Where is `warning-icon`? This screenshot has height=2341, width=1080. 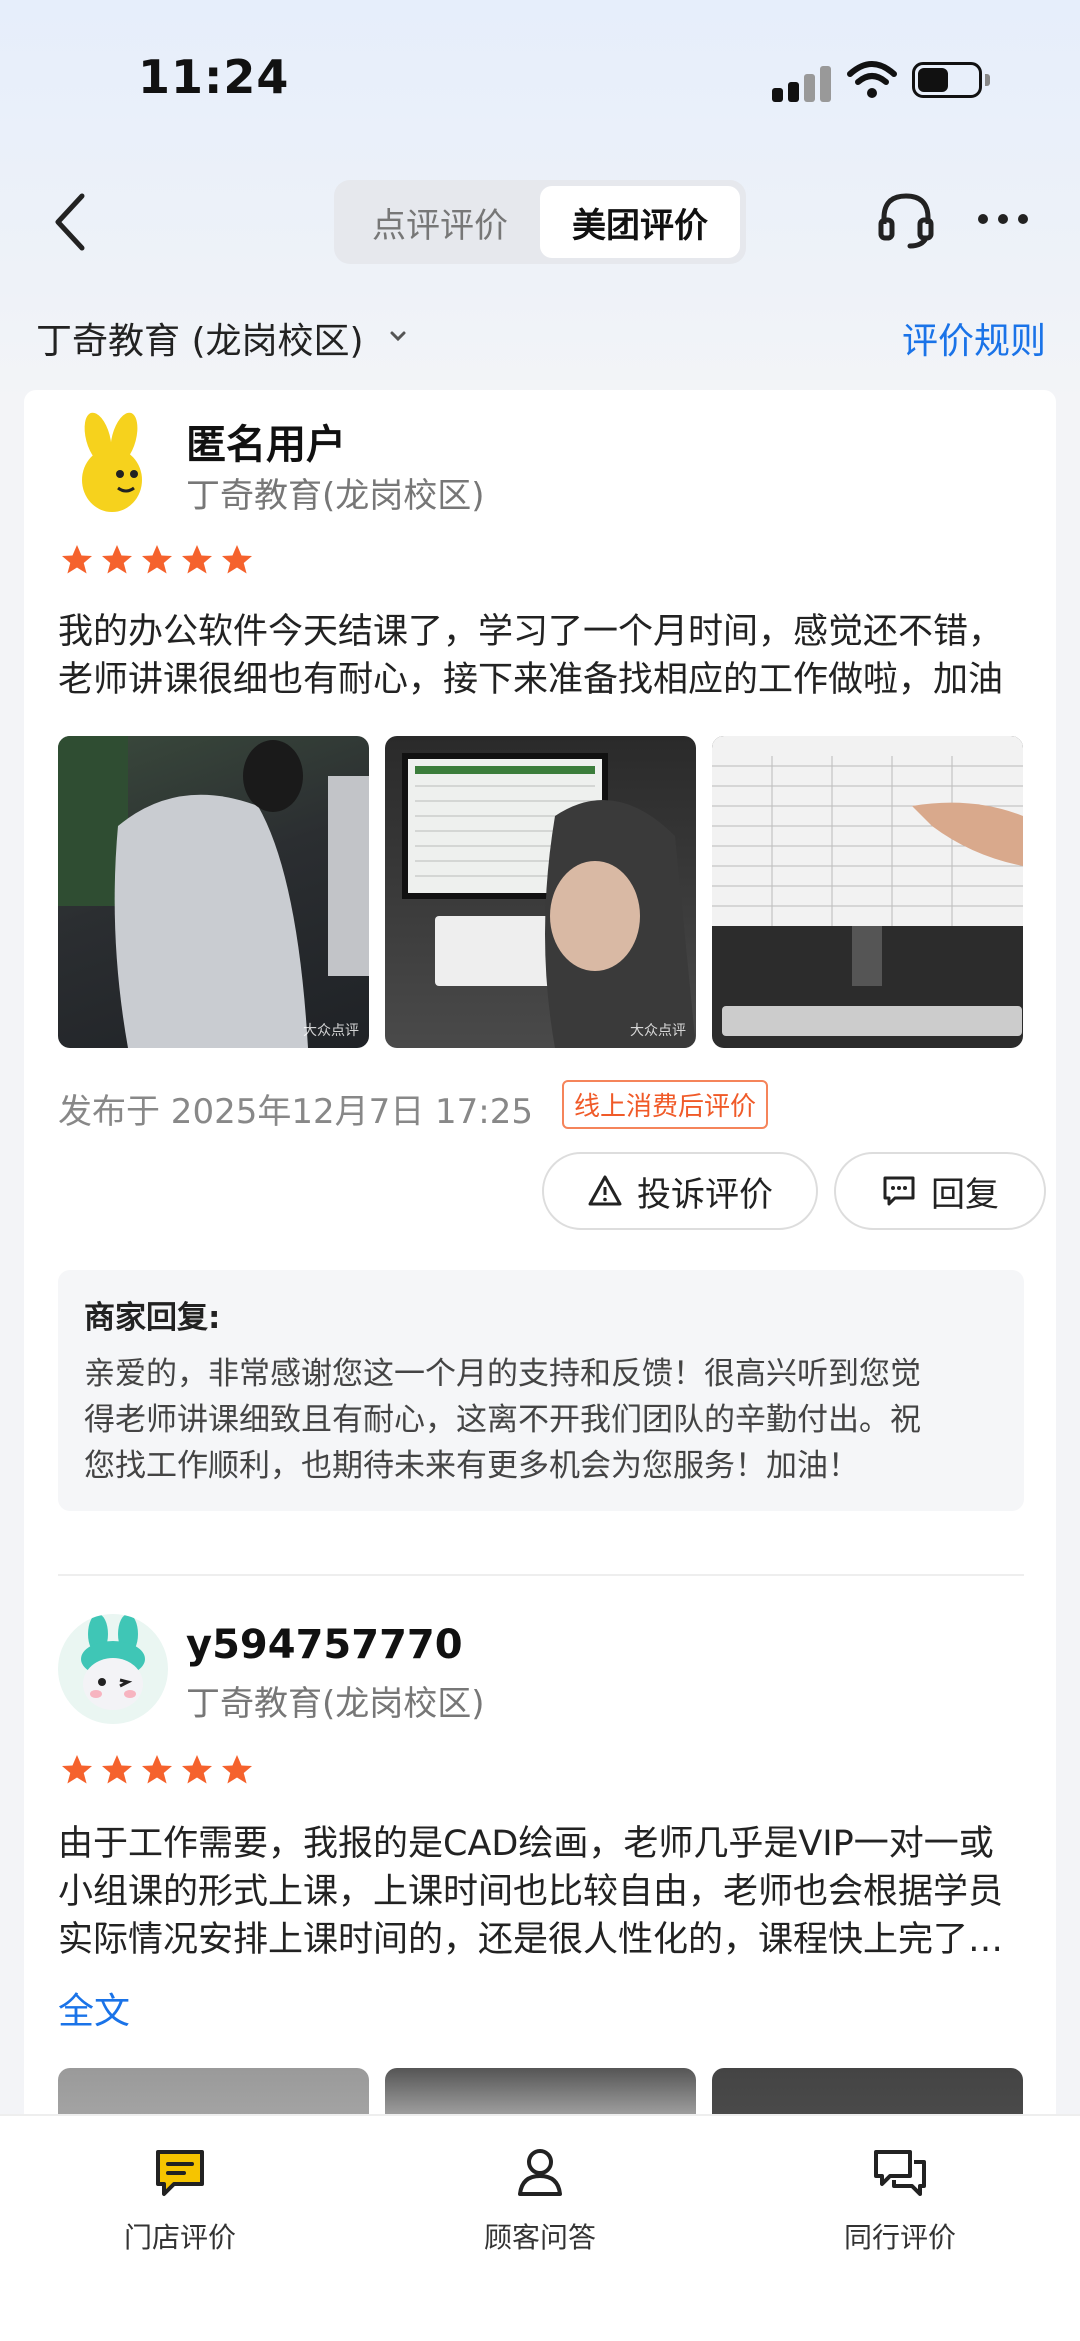 warning-icon is located at coordinates (605, 1190).